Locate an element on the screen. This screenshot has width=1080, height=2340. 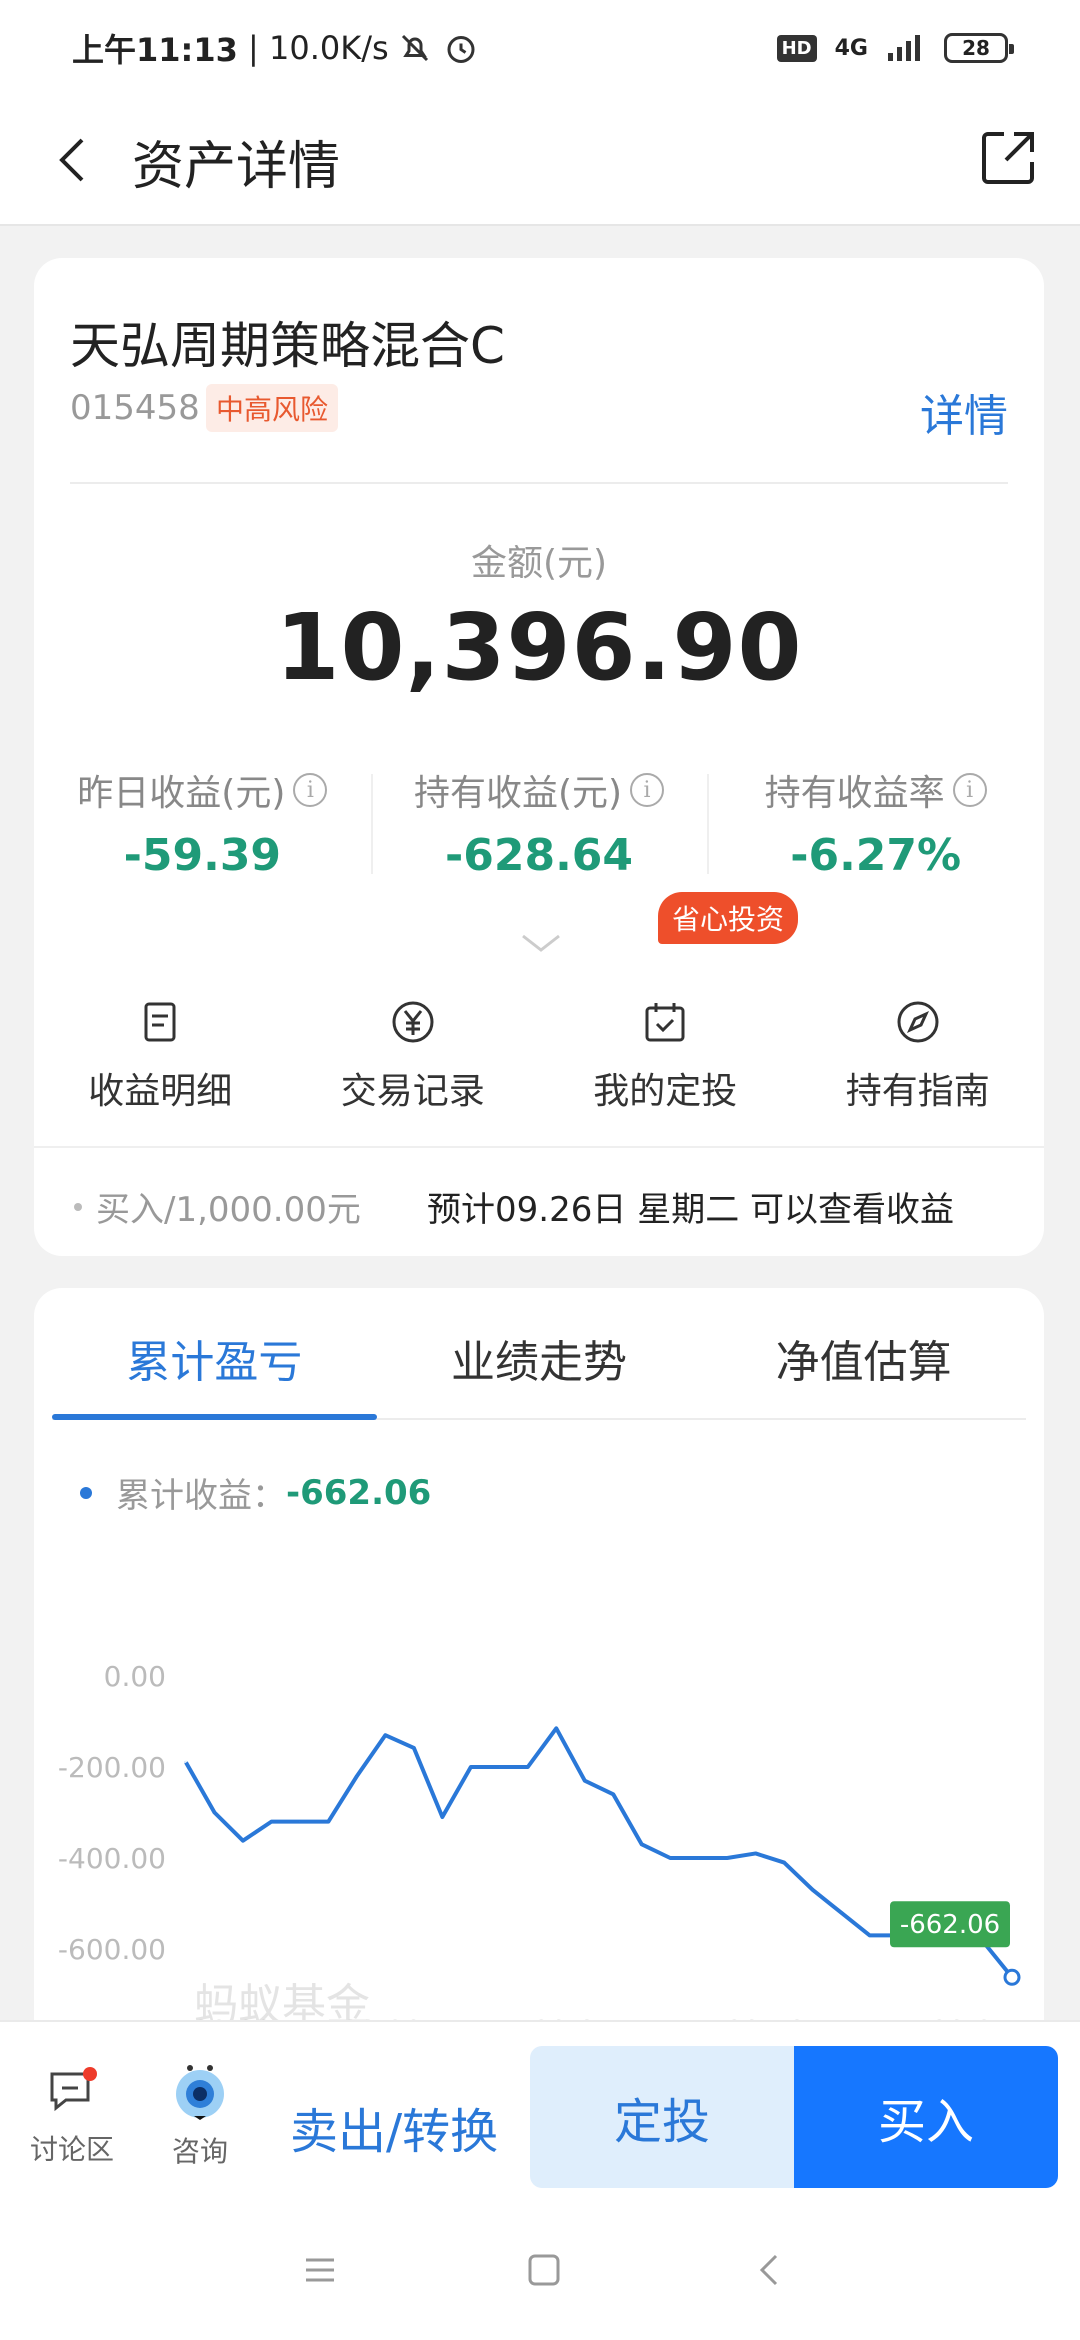
dingtou-button: 定投 is located at coordinates (662, 2117).